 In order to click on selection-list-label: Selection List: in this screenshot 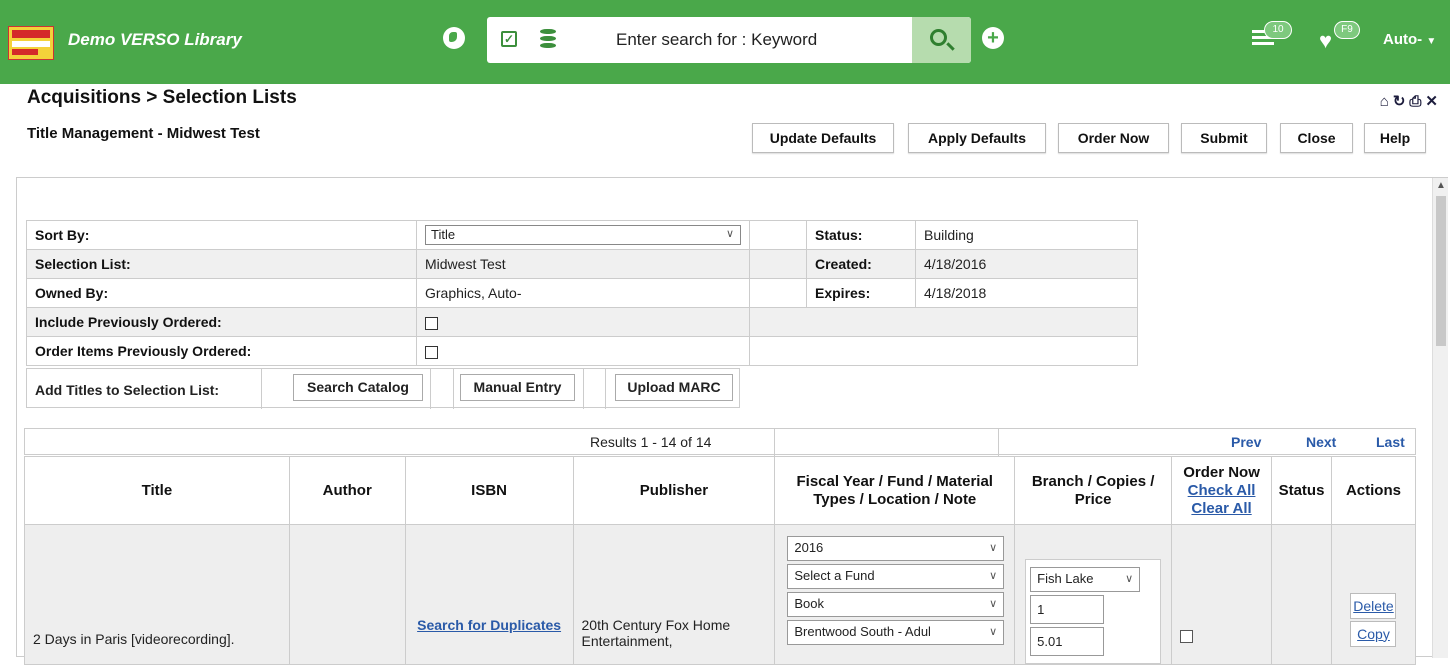, I will do `click(221, 264)`.